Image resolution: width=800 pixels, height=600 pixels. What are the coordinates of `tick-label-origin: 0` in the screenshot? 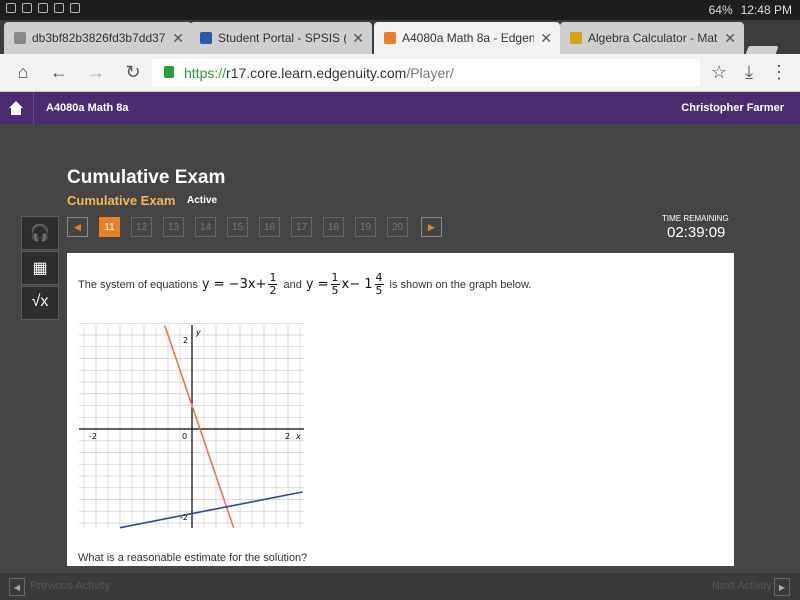 It's located at (184, 436).